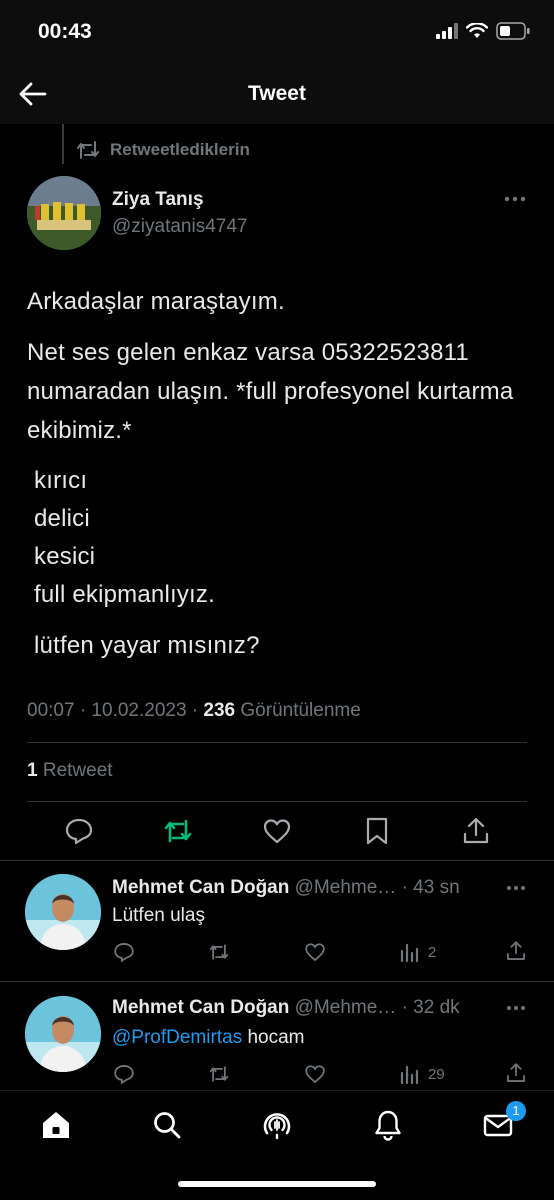  I want to click on nav-home, so click(56, 1125).